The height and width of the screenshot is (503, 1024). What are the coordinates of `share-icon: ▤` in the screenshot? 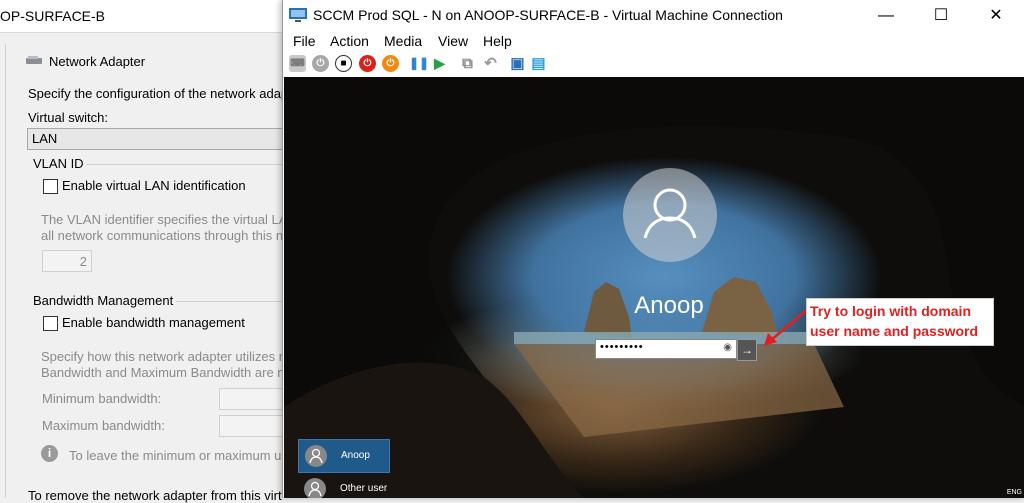 It's located at (538, 63).